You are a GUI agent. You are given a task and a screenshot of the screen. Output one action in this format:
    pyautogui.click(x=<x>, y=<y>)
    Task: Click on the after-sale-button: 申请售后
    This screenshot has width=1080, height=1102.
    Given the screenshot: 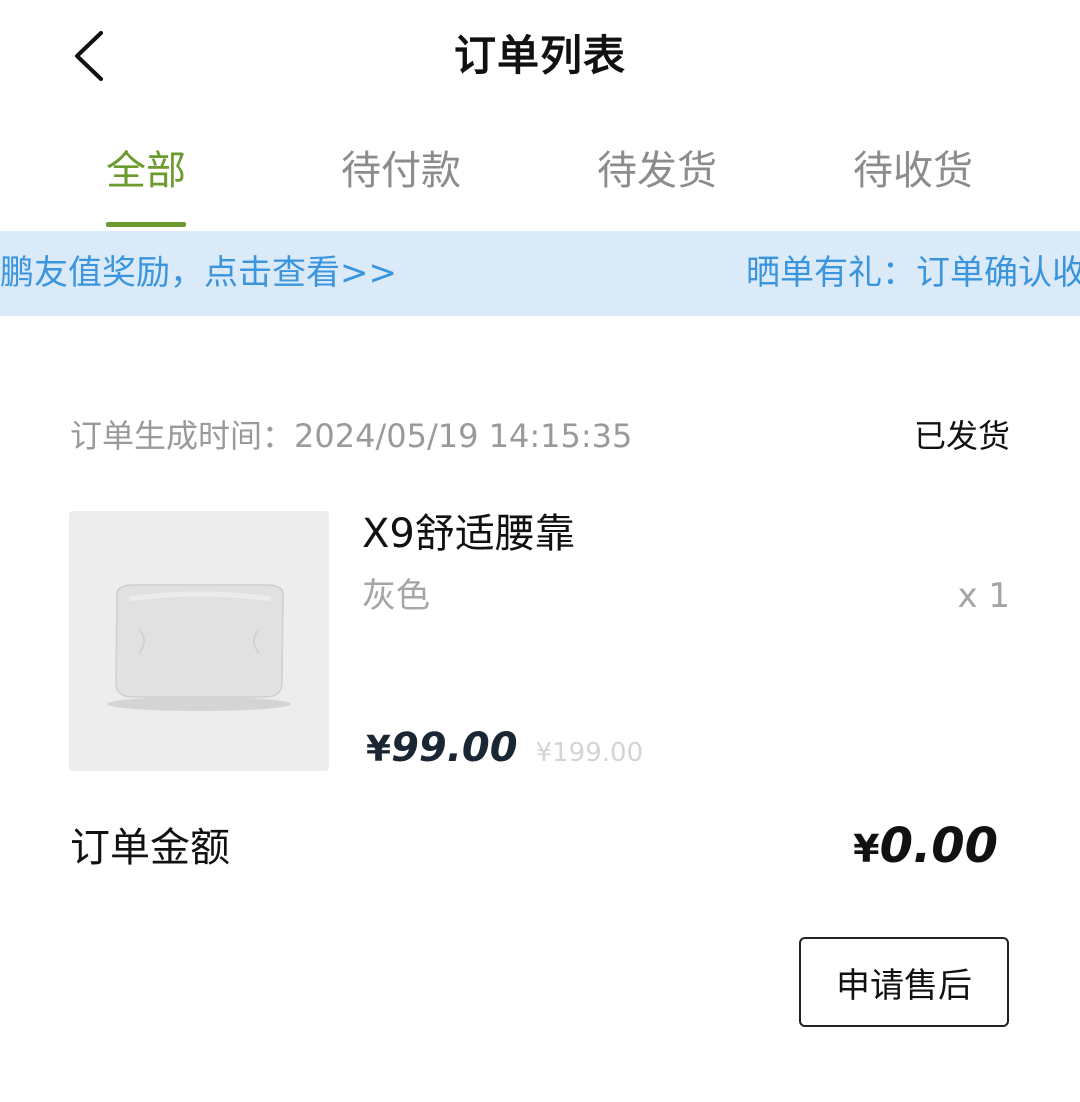 What is the action you would take?
    pyautogui.click(x=904, y=982)
    